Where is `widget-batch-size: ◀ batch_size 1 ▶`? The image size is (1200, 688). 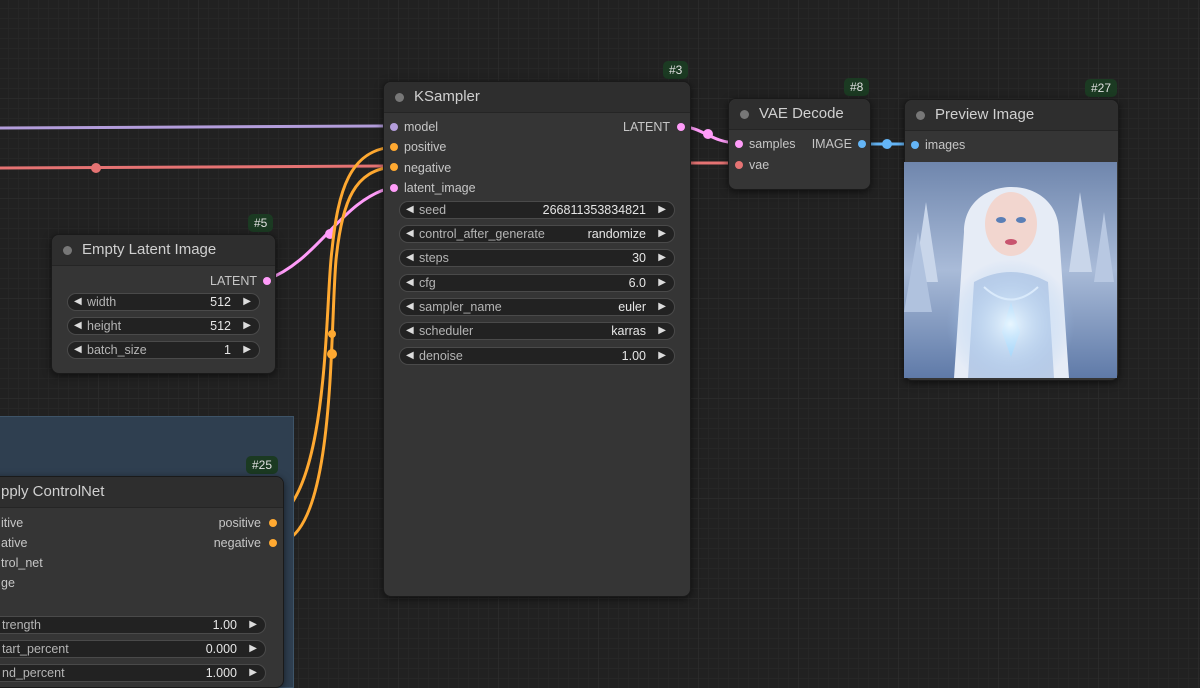 widget-batch-size: ◀ batch_size 1 ▶ is located at coordinates (163, 350).